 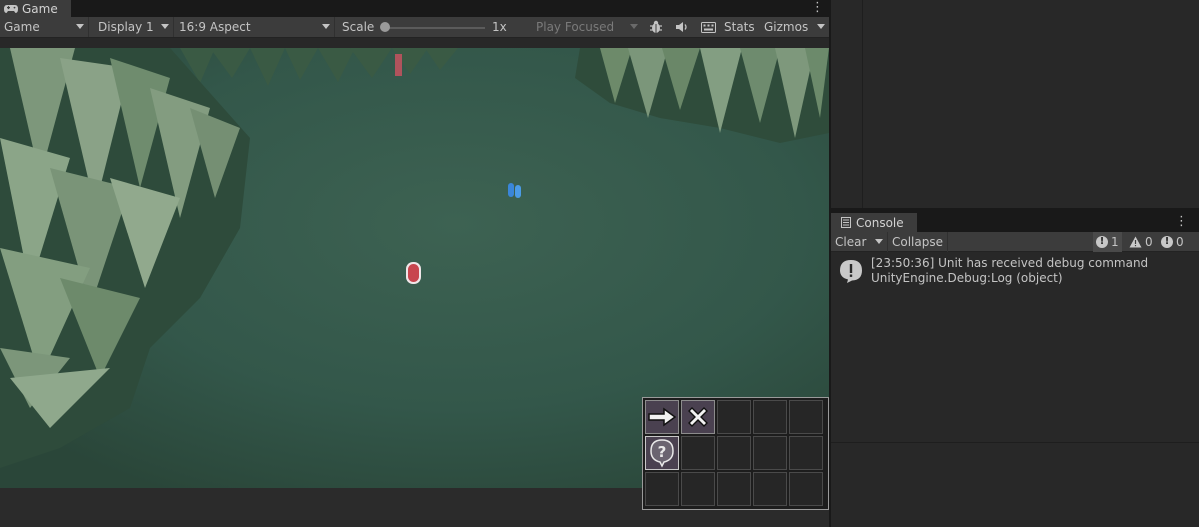 I want to click on stop-x-icon, so click(x=698, y=417).